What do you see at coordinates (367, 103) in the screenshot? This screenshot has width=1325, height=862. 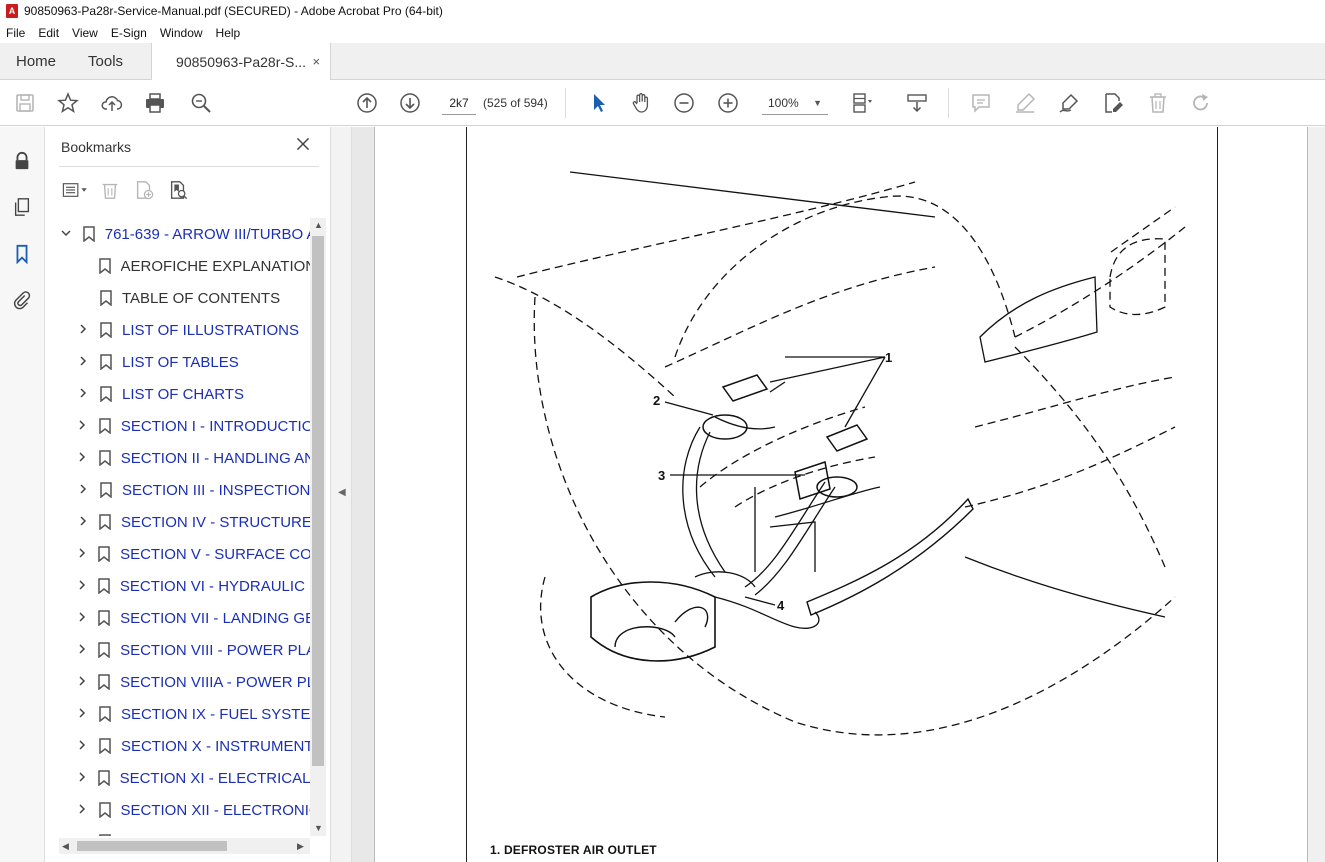 I see `previous-page-icon` at bounding box center [367, 103].